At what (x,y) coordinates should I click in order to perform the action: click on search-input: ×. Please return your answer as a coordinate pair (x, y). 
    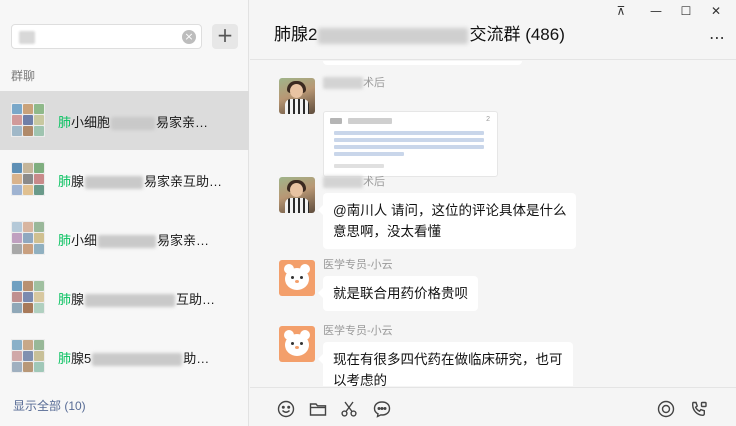
    Looking at the image, I should click on (106, 36).